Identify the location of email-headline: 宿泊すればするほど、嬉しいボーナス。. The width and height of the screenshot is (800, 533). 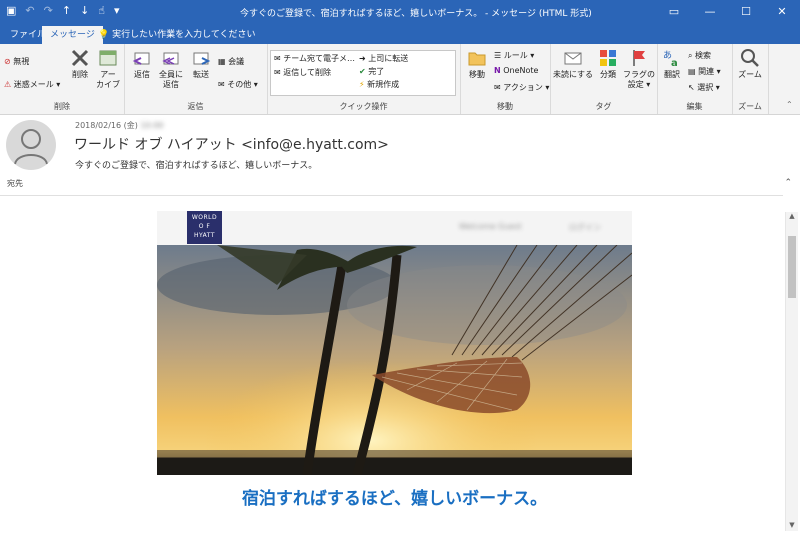
(394, 499).